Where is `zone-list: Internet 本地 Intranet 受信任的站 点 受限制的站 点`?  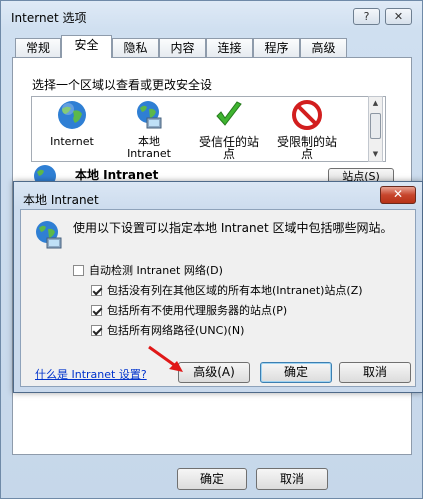
zone-list: Internet 本地 Intranet 受信任的站 点 受限制的站 点 is located at coordinates (208, 129).